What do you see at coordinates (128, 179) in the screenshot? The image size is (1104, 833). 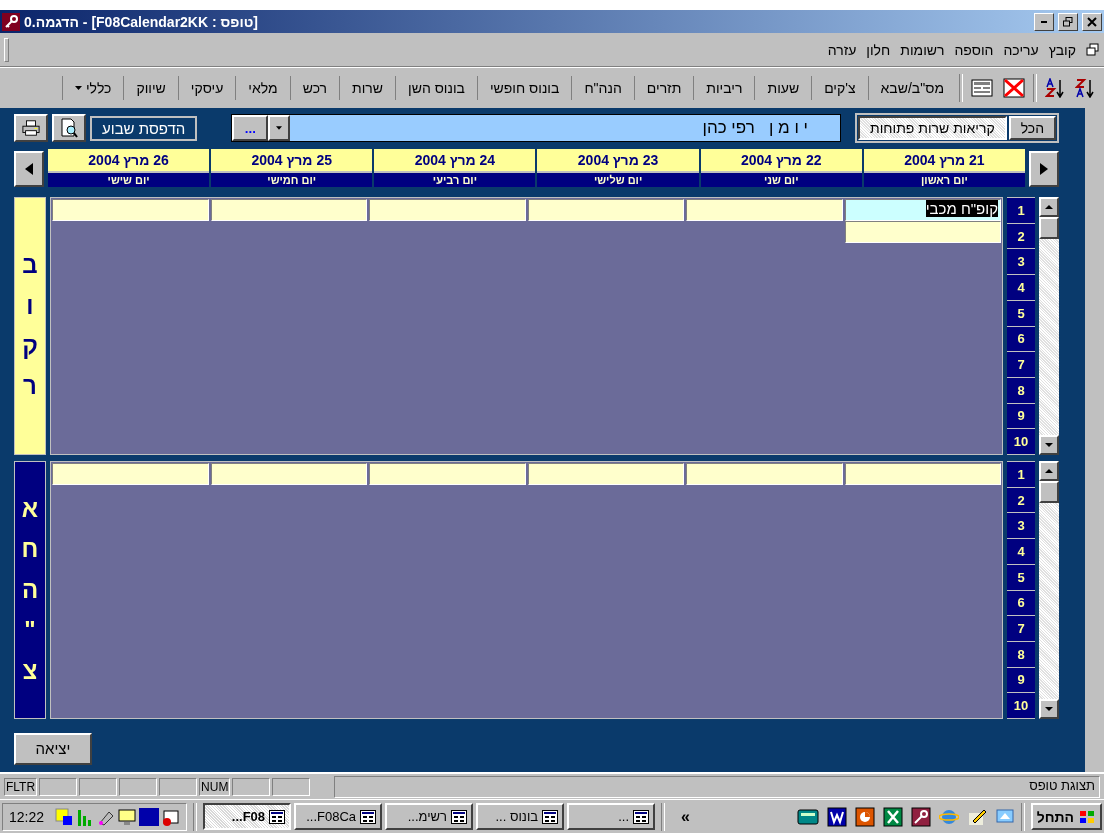 I see `weekday-header: יום שישי` at bounding box center [128, 179].